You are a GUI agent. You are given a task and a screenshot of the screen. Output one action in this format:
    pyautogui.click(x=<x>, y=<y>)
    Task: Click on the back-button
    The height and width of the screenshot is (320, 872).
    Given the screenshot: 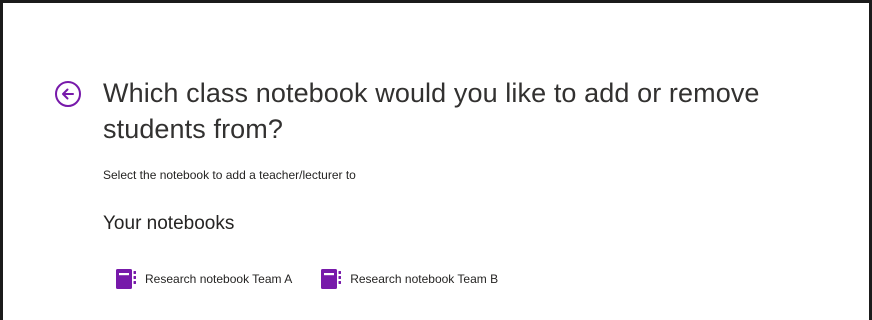 What is the action you would take?
    pyautogui.click(x=68, y=94)
    